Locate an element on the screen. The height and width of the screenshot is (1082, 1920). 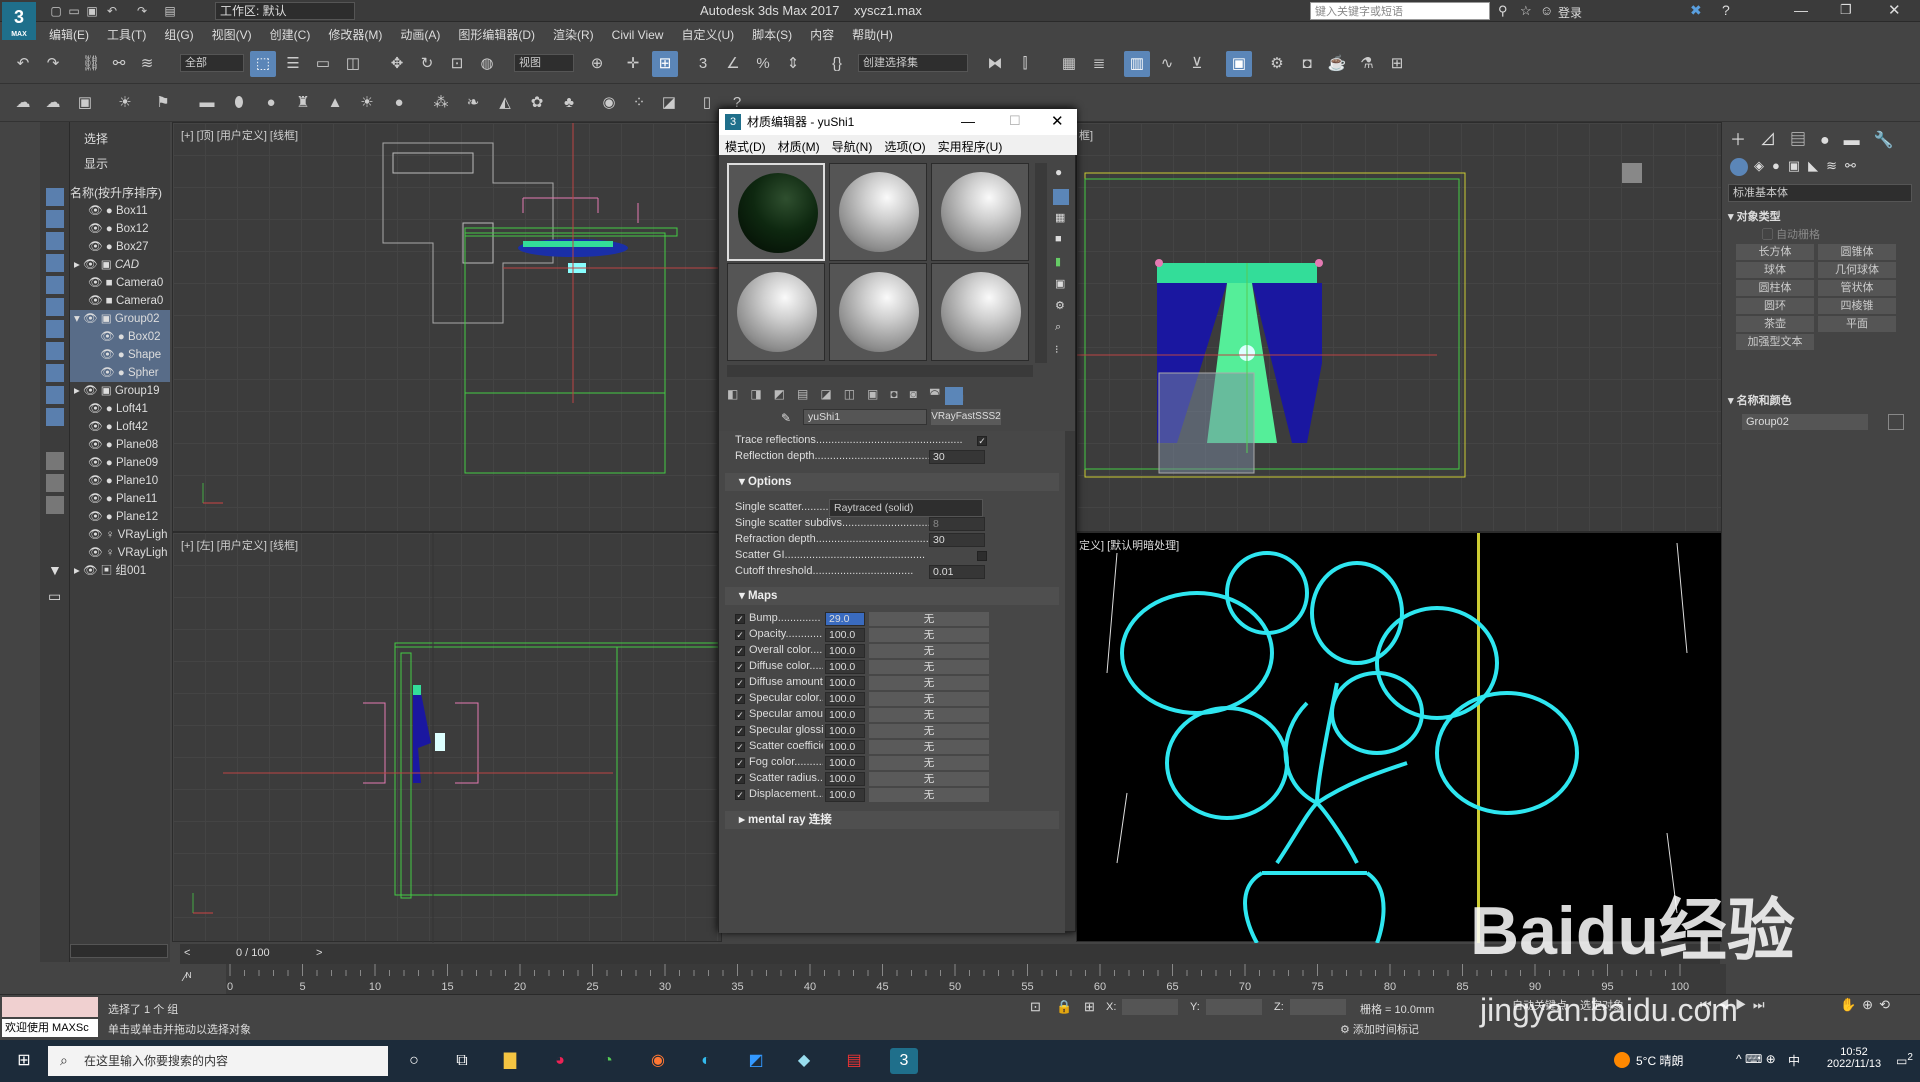
scene-item: ▸ 👁 ▣ CAD is located at coordinates (120, 265).